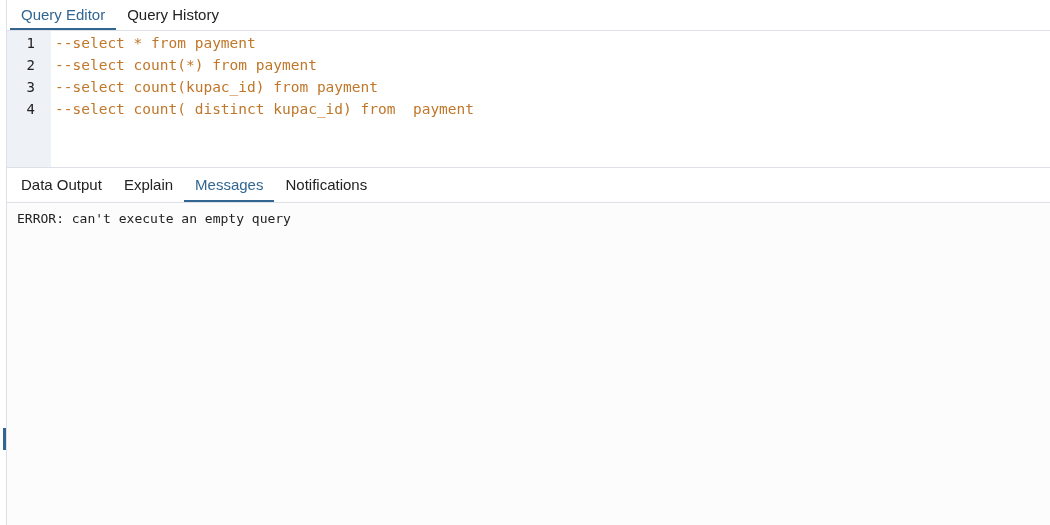 This screenshot has width=1050, height=525. What do you see at coordinates (173, 15) in the screenshot?
I see `editor-tab: Query History` at bounding box center [173, 15].